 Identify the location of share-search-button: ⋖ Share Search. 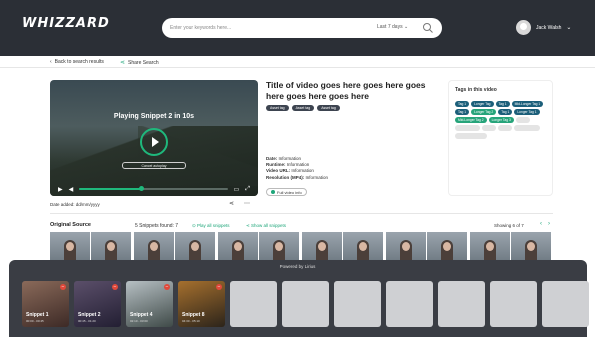
(139, 63).